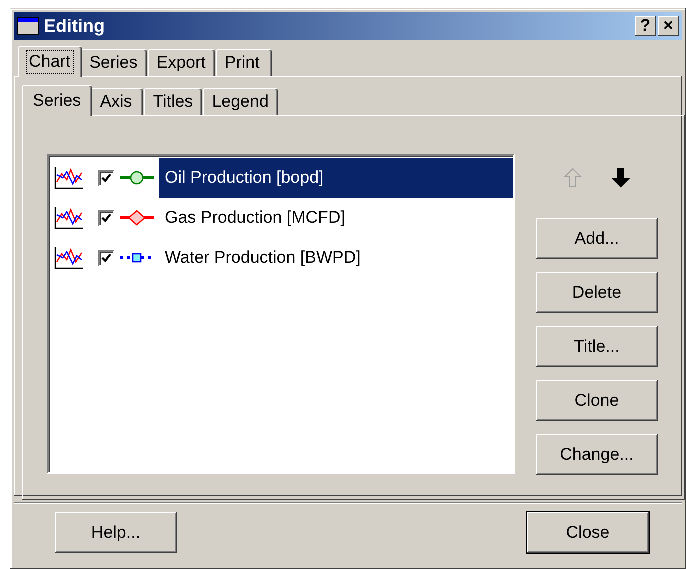  I want to click on window-title: Editing, so click(75, 26).